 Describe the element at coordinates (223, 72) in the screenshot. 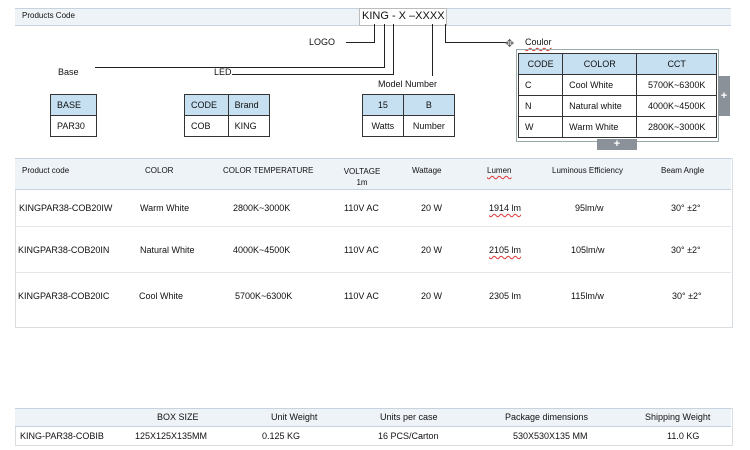

I see `led-label: LED` at that location.